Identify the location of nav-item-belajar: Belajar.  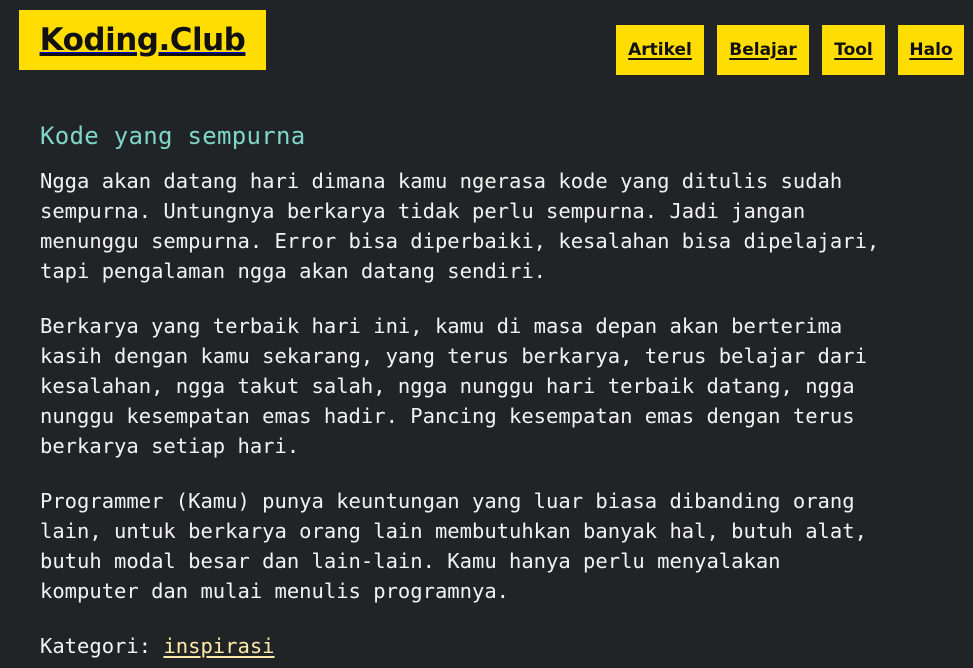
(763, 50).